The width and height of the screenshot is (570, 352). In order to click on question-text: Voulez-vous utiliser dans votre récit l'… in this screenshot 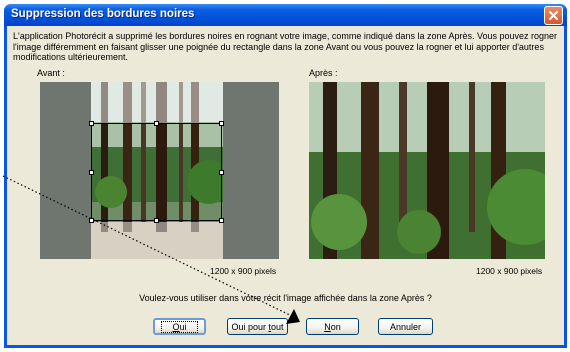, I will do `click(285, 298)`.